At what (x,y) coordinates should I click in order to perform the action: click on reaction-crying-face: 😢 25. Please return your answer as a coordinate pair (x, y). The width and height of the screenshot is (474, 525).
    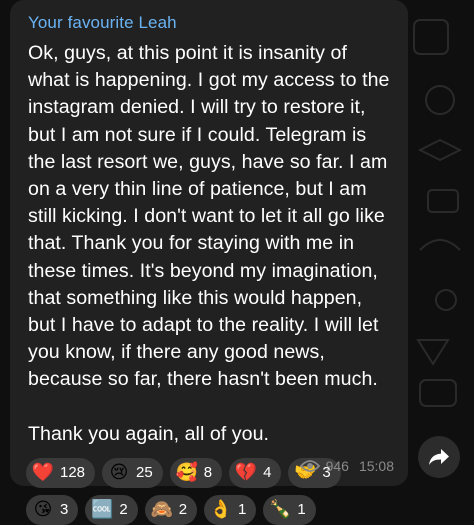
    Looking at the image, I should click on (132, 472).